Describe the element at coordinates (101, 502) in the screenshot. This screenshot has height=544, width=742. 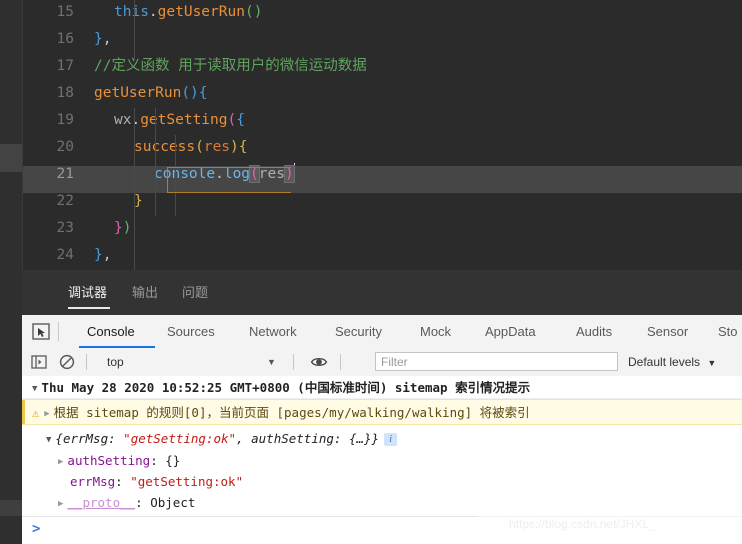
I see `object-property-key: __proto__` at that location.